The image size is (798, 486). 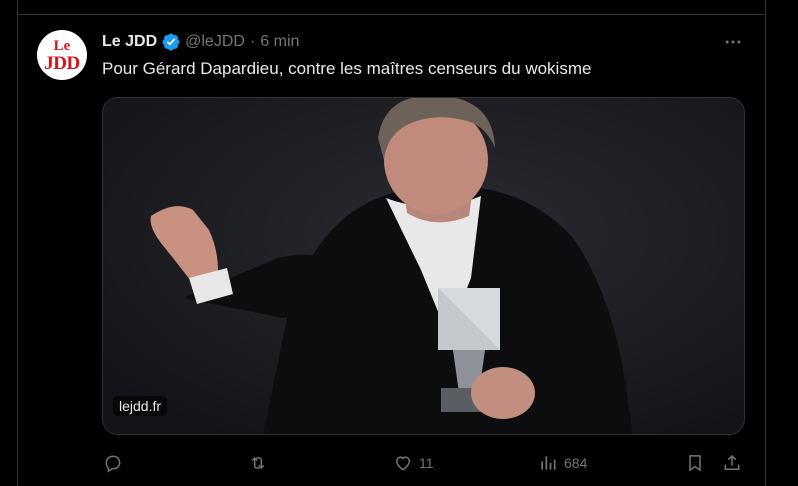 I want to click on tweet-actions: 11 684, so click(x=399, y=463).